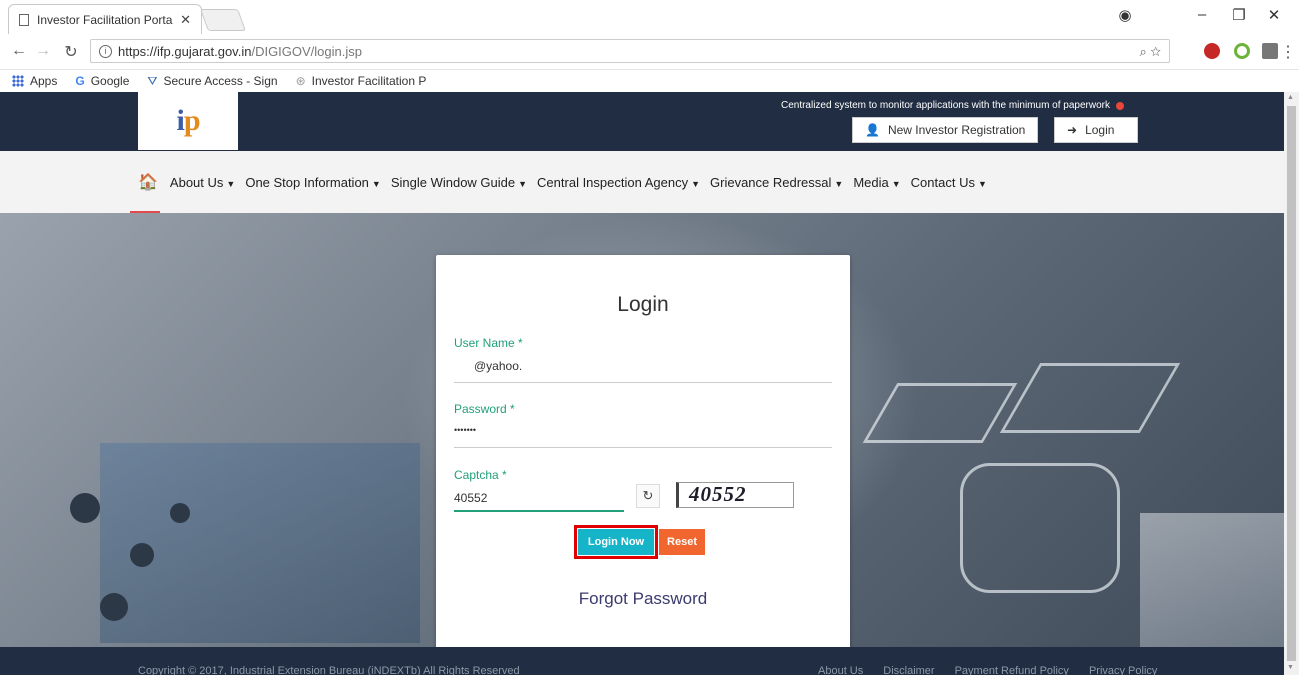  Describe the element at coordinates (71, 52) in the screenshot. I see `reload-icon: ↻` at that location.